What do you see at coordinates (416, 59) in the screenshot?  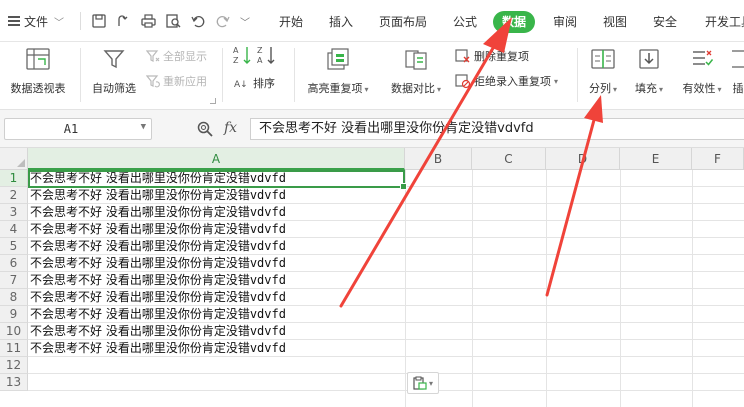 I see `data-compare-icon` at bounding box center [416, 59].